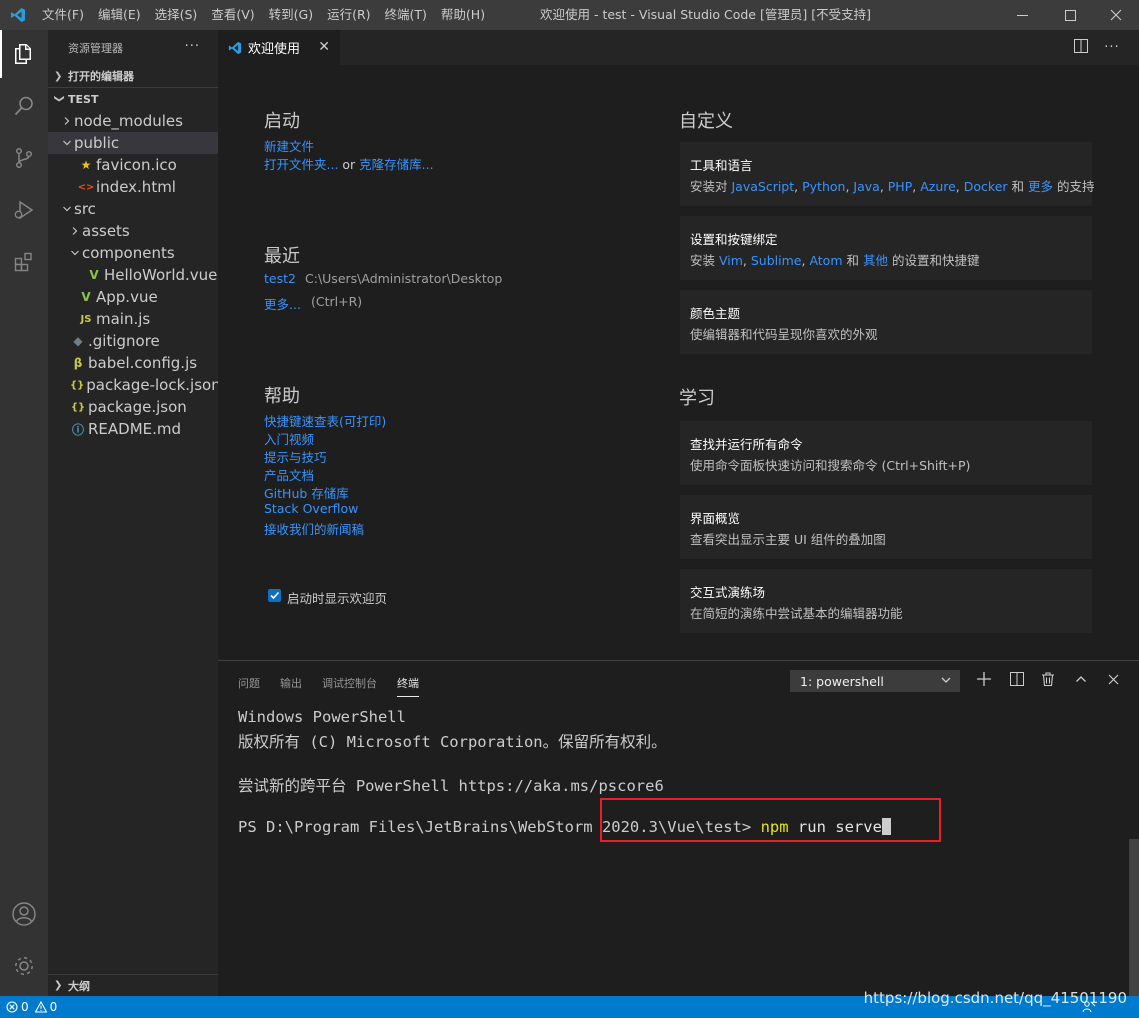 This screenshot has height=1018, width=1139. What do you see at coordinates (1017, 681) in the screenshot?
I see `split-terminal-button` at bounding box center [1017, 681].